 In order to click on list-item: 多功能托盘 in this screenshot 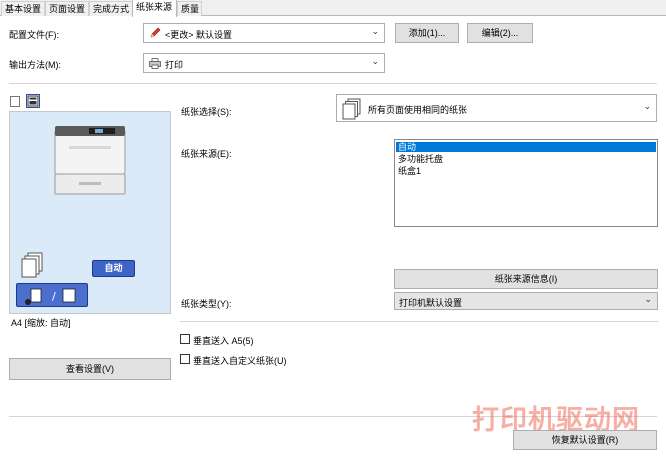, I will do `click(526, 159)`.